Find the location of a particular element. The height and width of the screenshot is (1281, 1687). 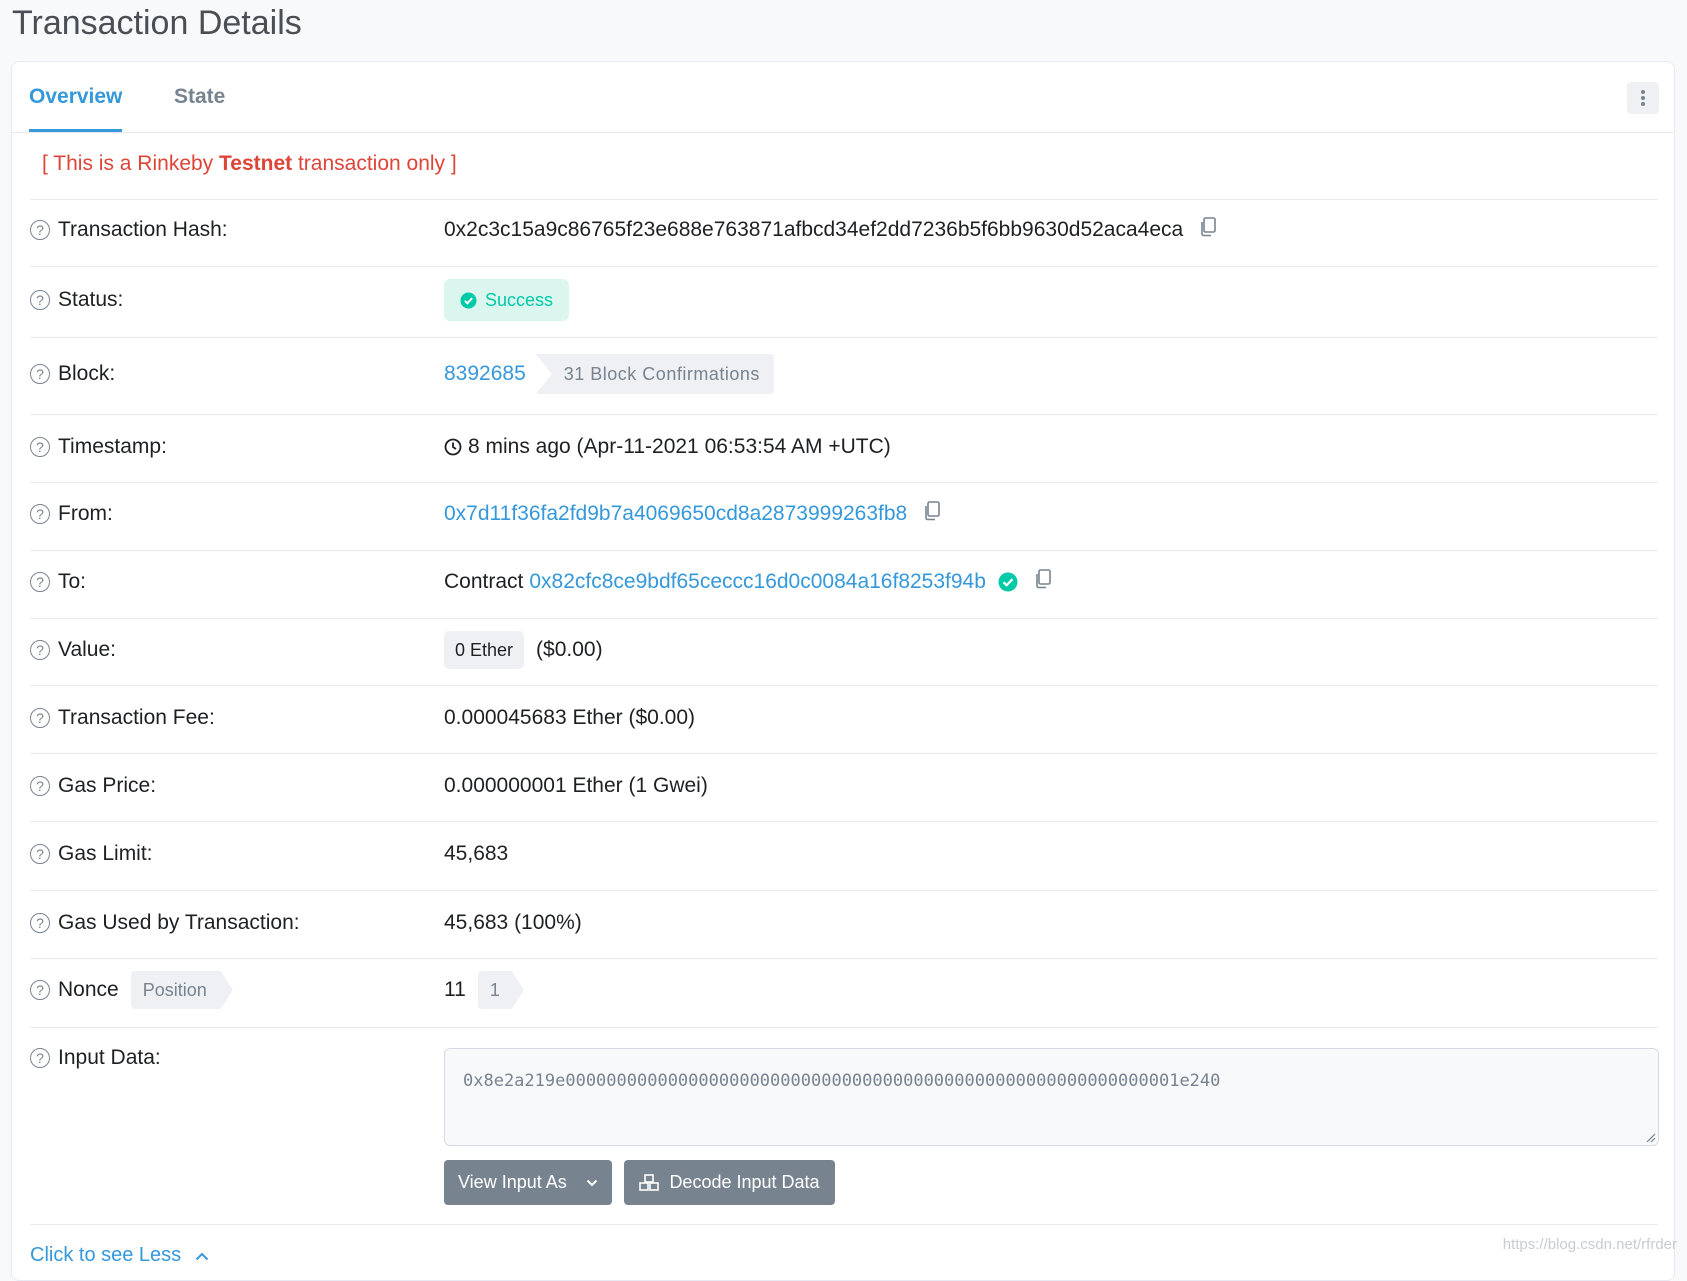

see-less-text: Click to see Less is located at coordinates (105, 1255).